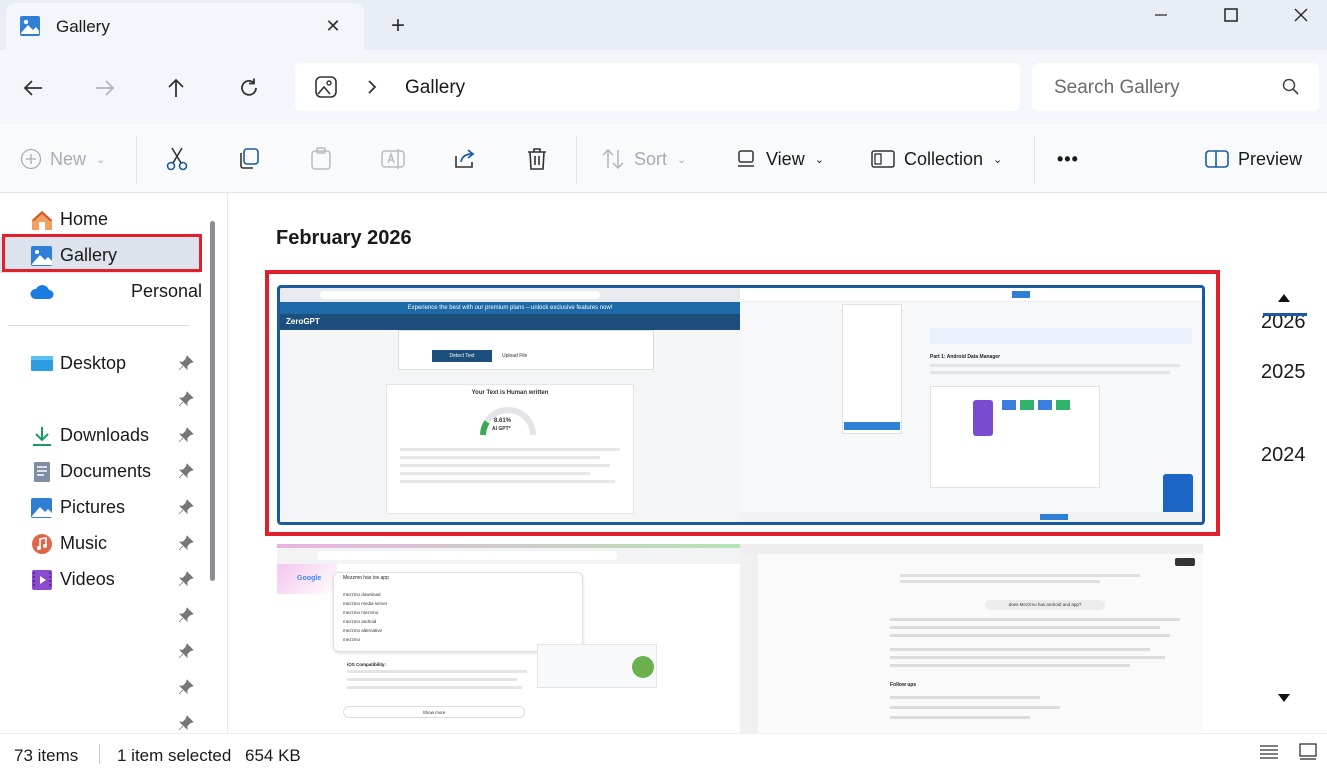 Image resolution: width=1327 pixels, height=770 pixels. I want to click on timeline-year-2025: 2025, so click(1283, 372).